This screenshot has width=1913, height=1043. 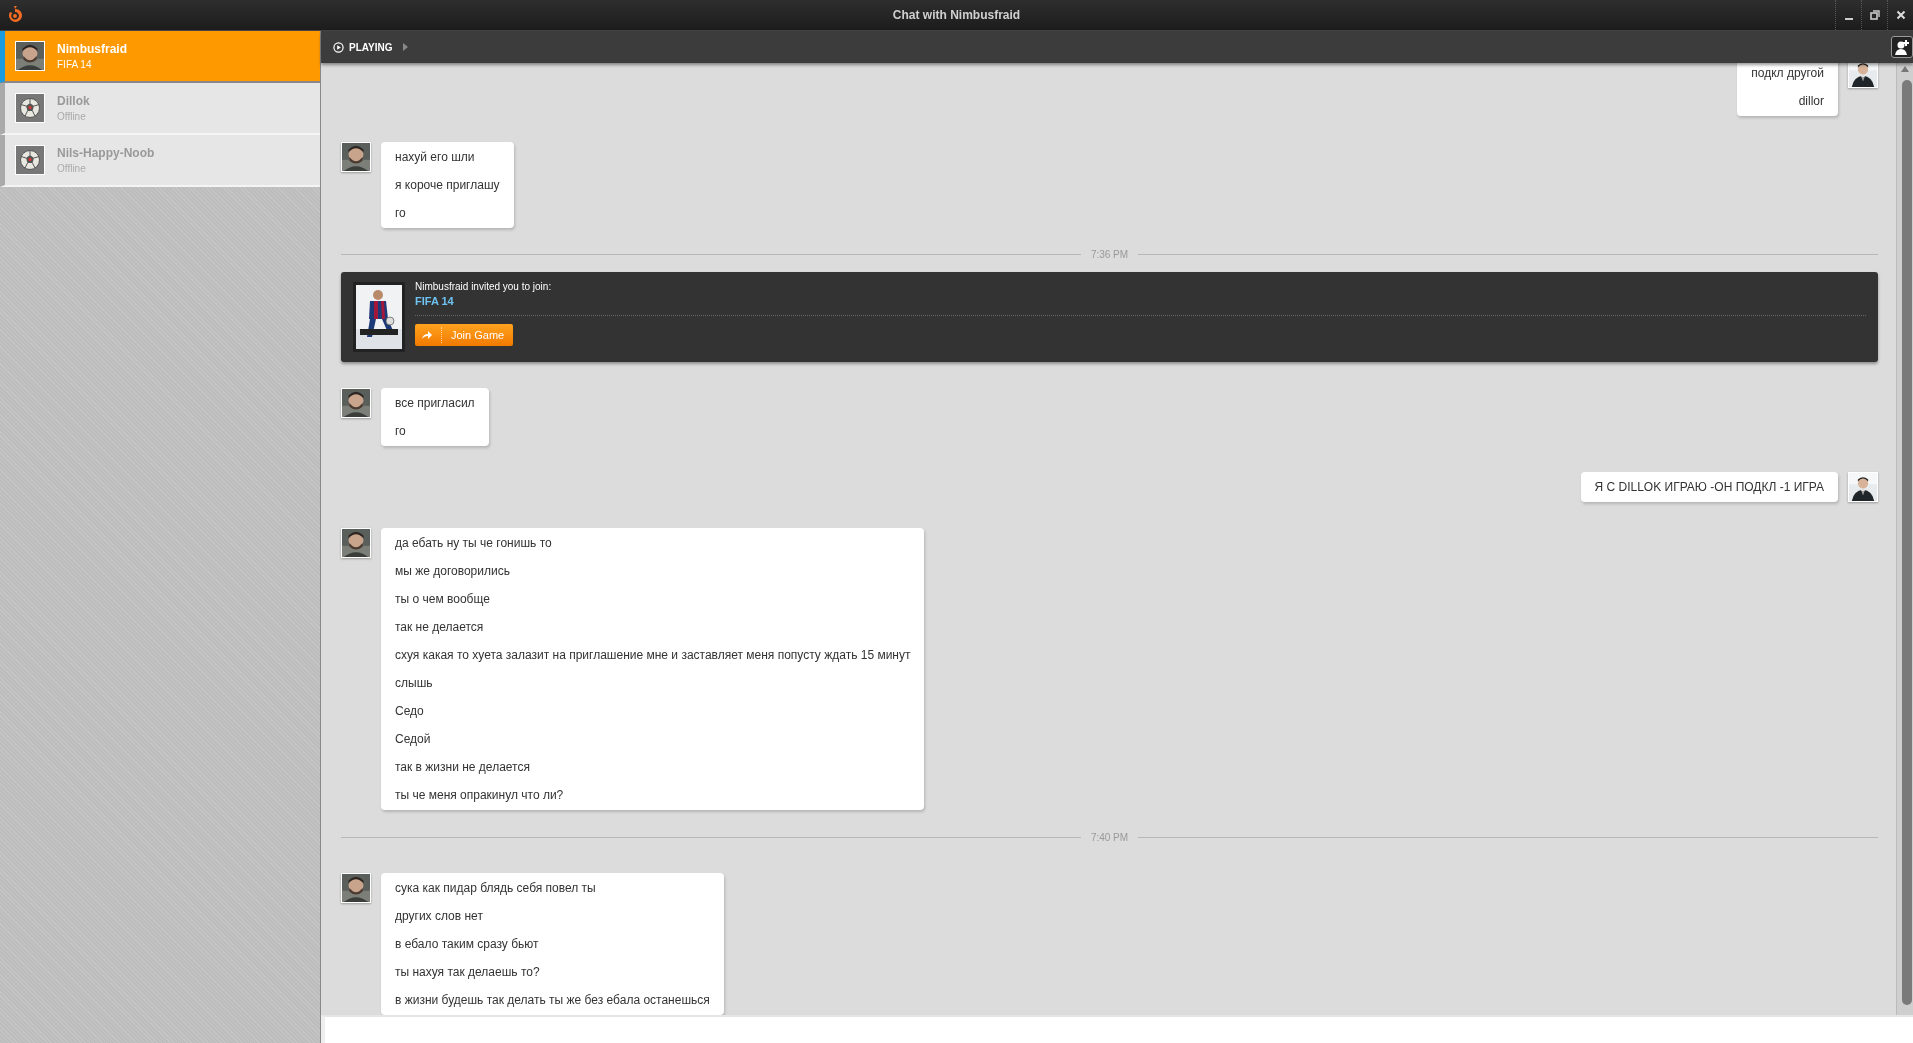 I want to click on message-text: ты че меня опракинул что ли?, so click(x=480, y=796).